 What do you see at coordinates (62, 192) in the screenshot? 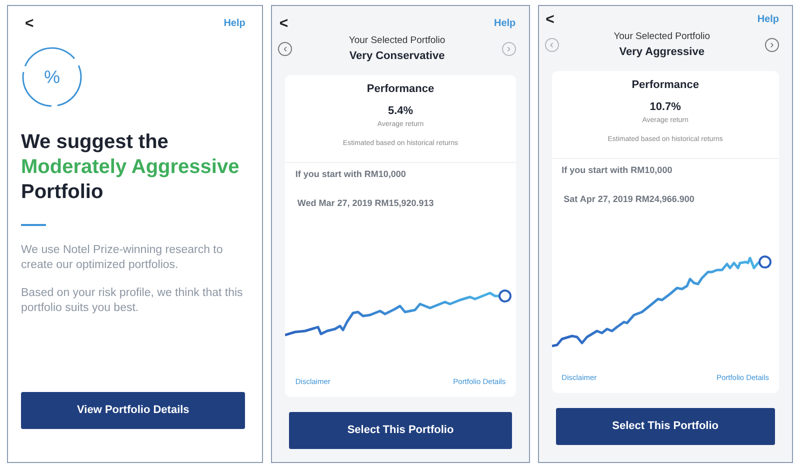
I see `heading-text: Portfolio` at bounding box center [62, 192].